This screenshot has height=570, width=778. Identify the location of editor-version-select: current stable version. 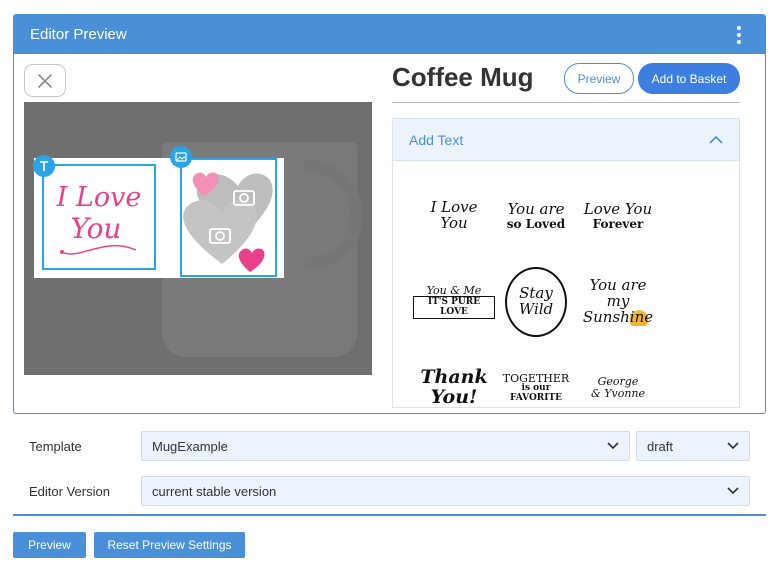
(445, 491).